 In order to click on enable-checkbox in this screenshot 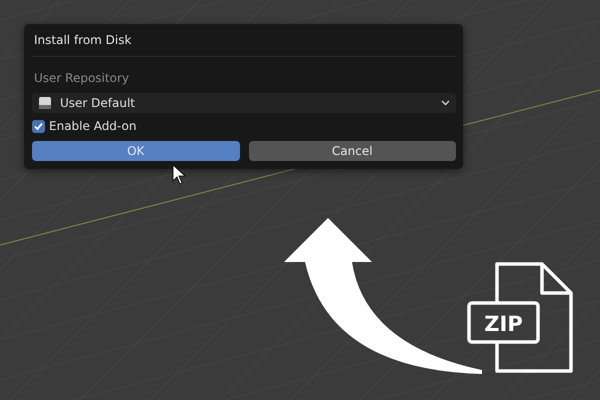, I will do `click(38, 126)`.